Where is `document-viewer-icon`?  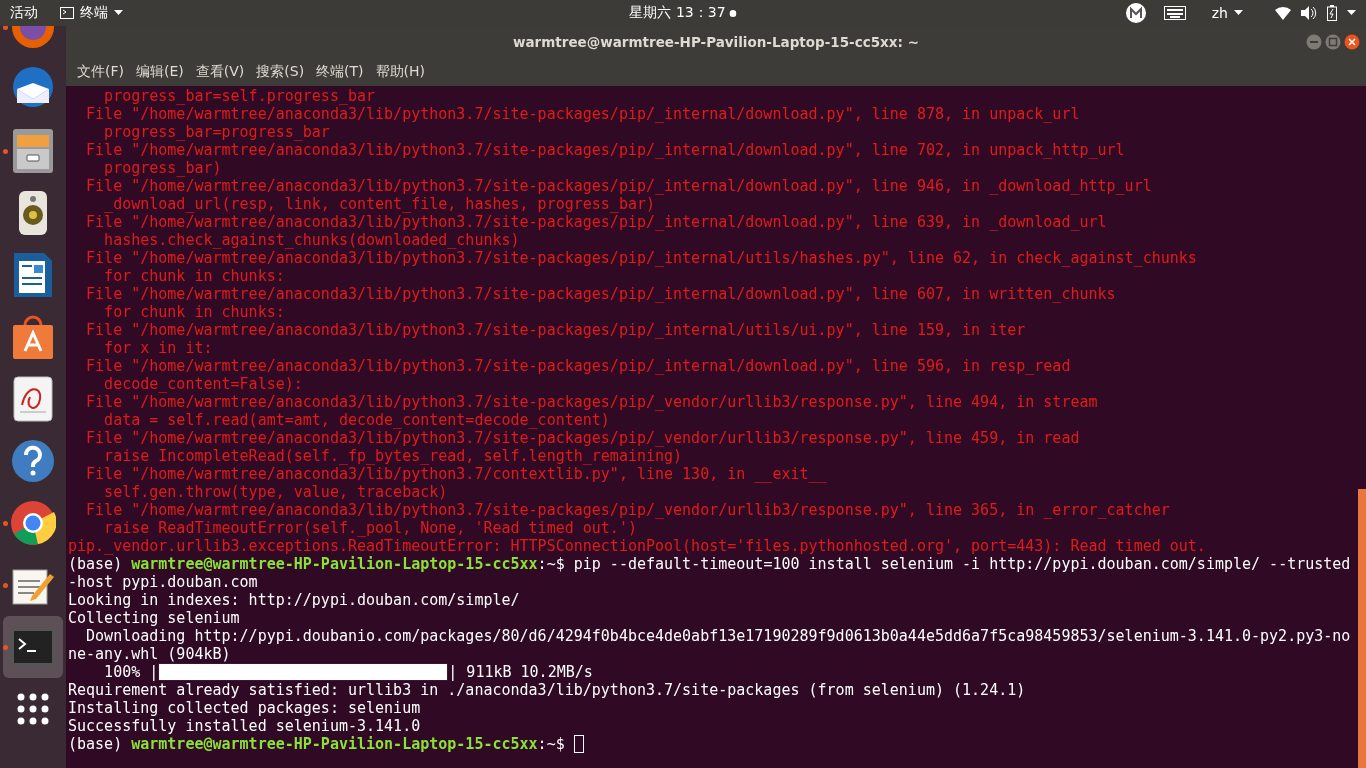 document-viewer-icon is located at coordinates (33, 399).